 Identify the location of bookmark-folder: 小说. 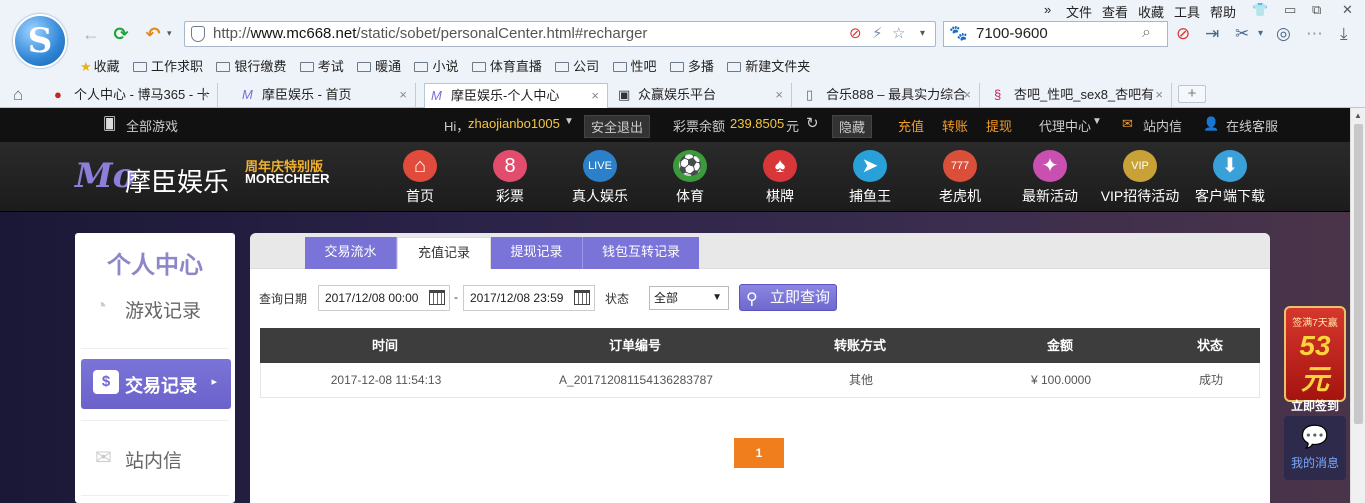
(436, 65).